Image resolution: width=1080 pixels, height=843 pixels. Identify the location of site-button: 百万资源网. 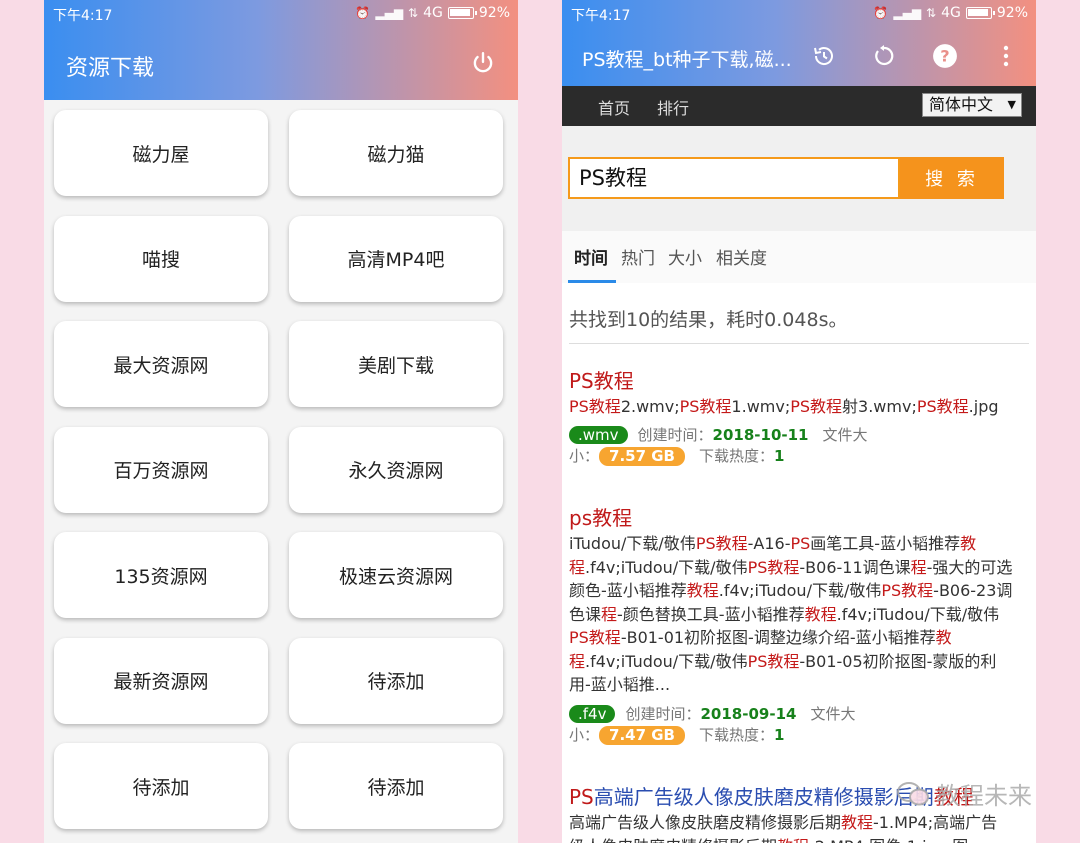
(161, 469).